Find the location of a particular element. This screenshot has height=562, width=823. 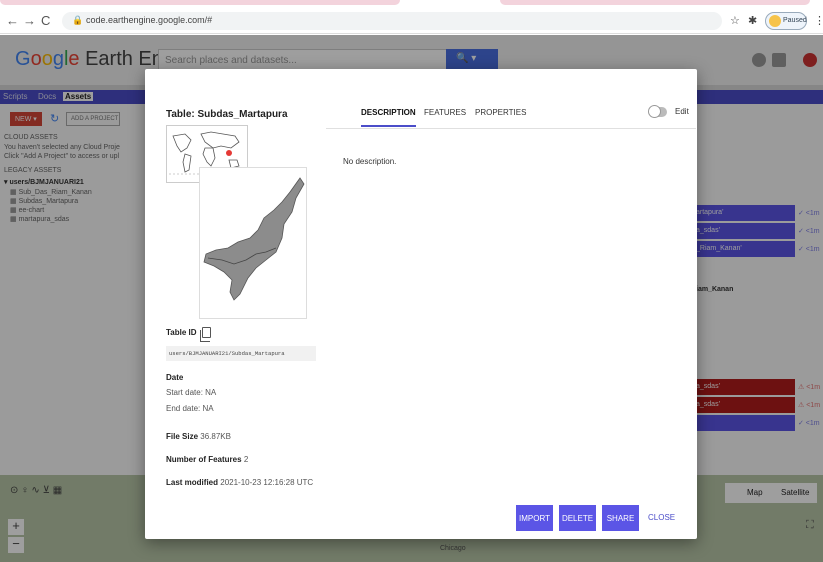

profile-status: Paused is located at coordinates (795, 20).